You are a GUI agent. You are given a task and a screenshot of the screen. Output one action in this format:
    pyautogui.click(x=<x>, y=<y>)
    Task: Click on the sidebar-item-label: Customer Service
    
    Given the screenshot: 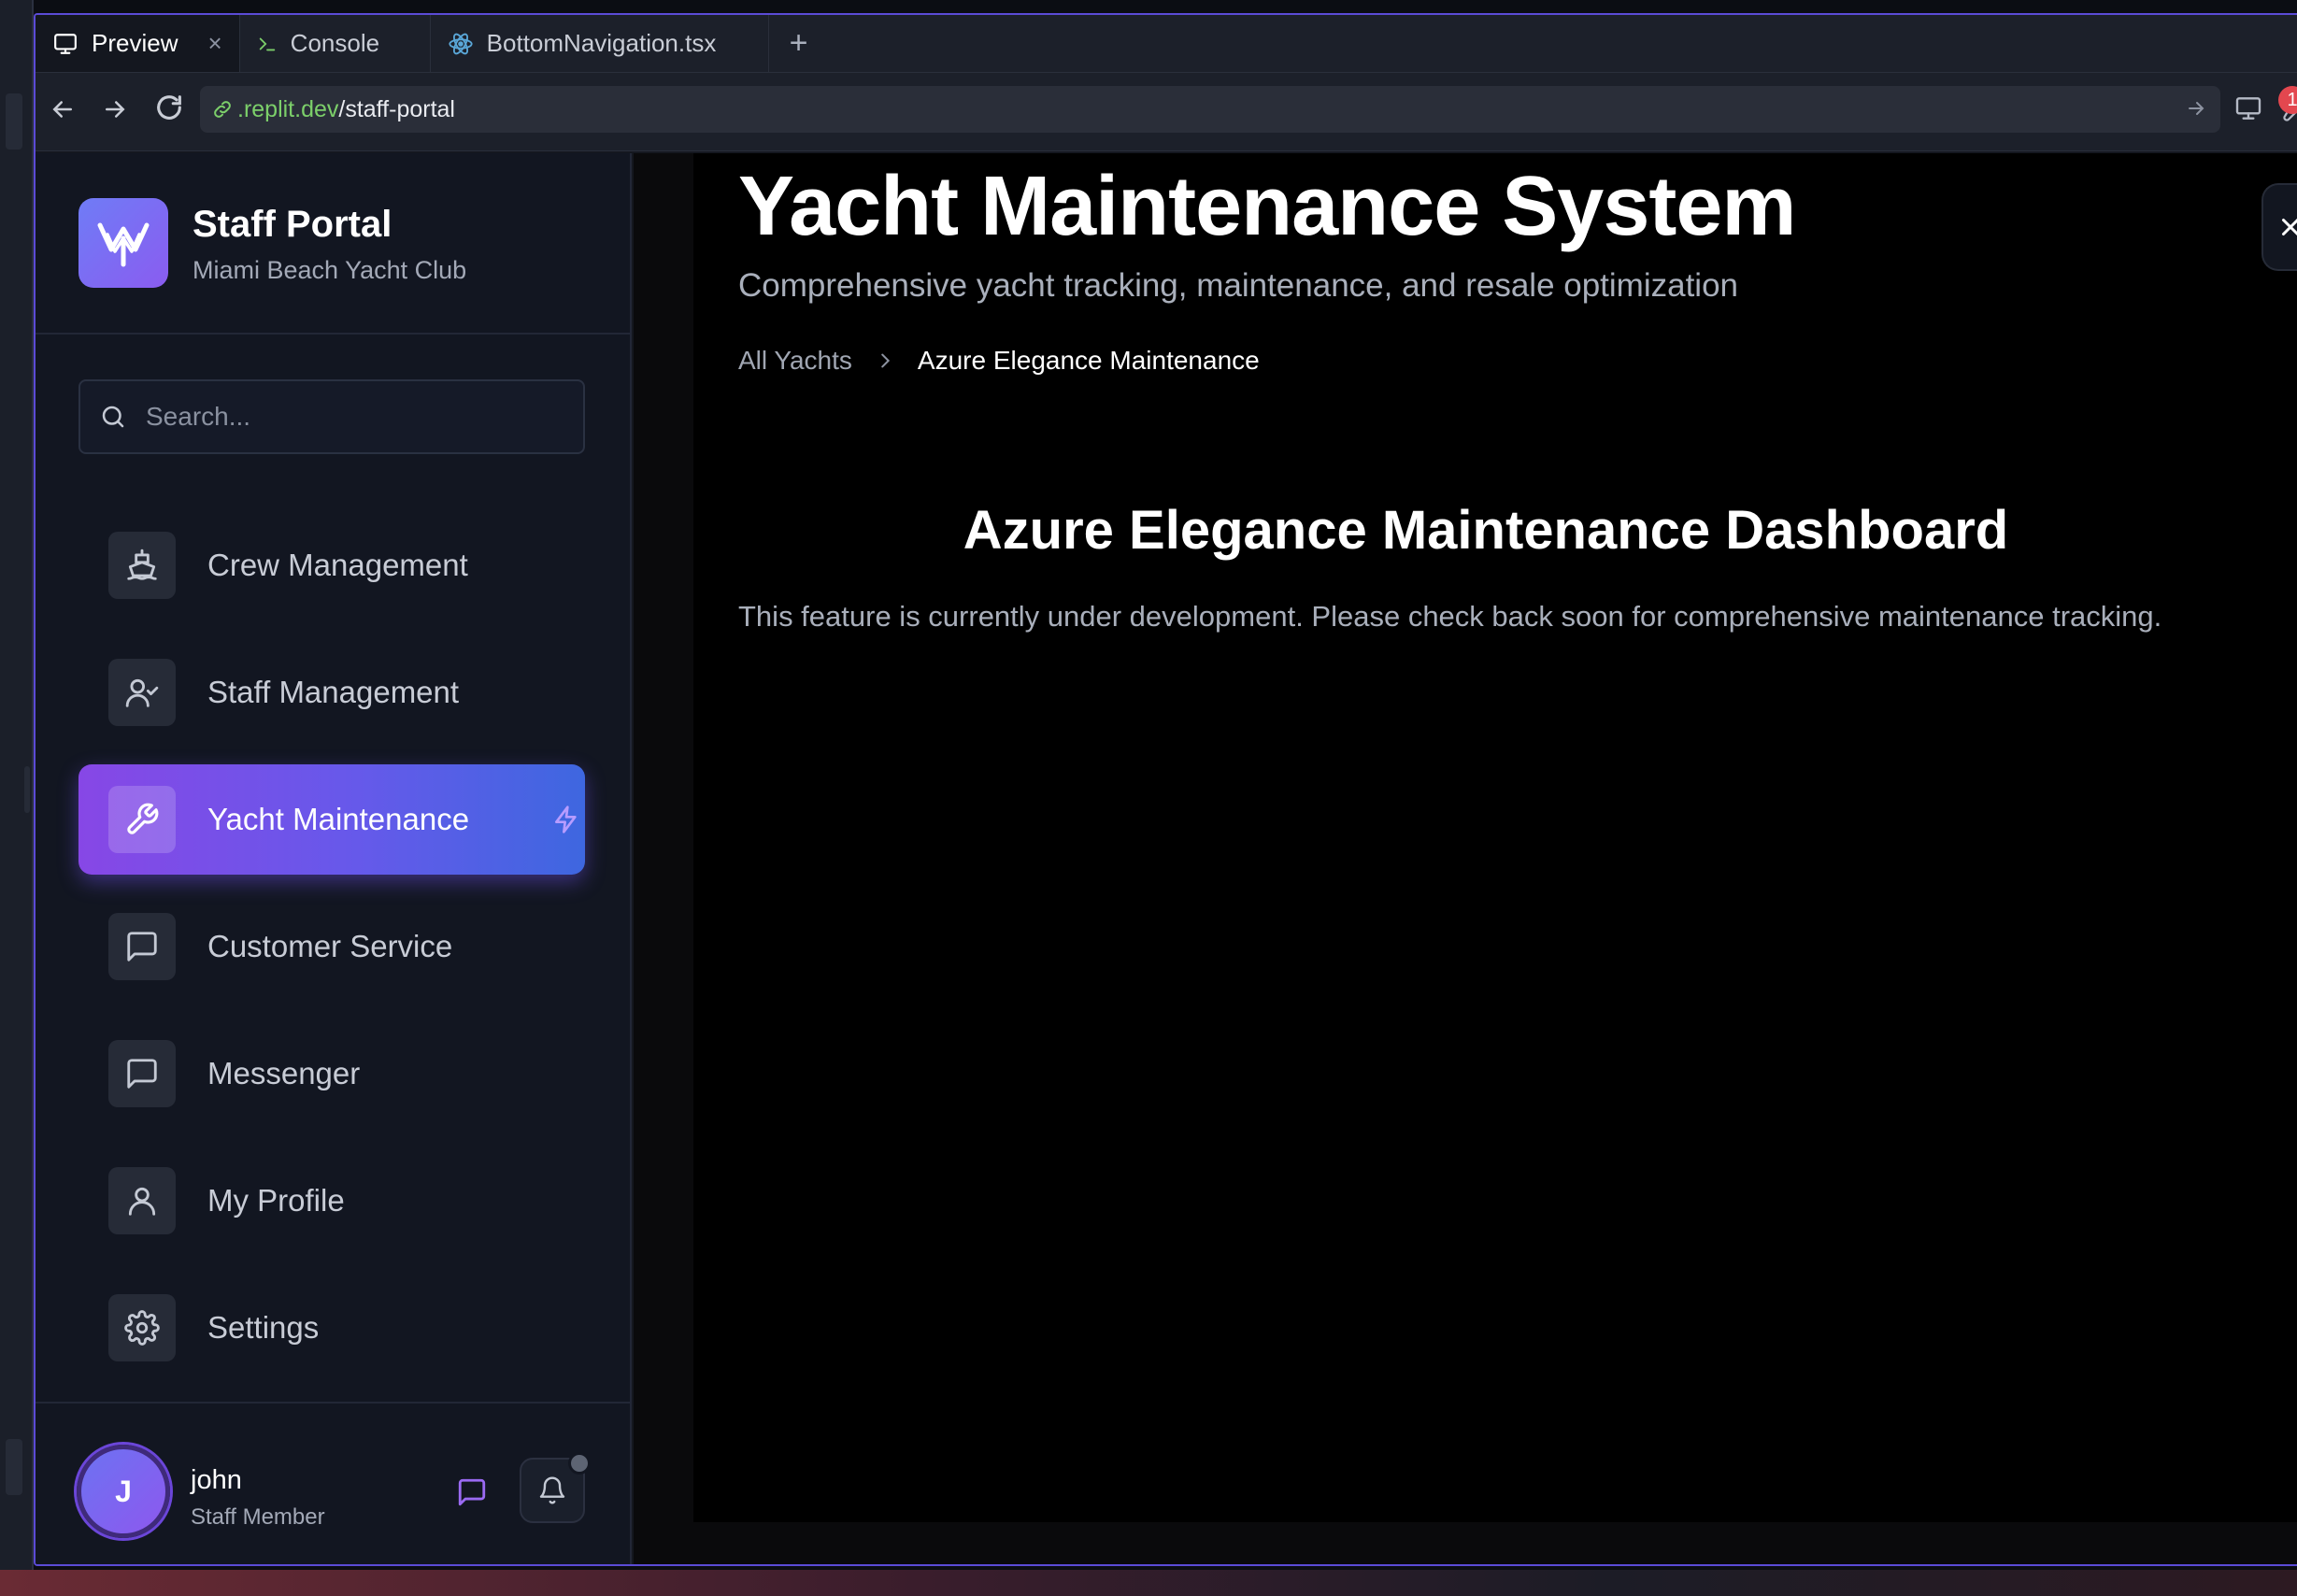 What is the action you would take?
    pyautogui.click(x=330, y=946)
    